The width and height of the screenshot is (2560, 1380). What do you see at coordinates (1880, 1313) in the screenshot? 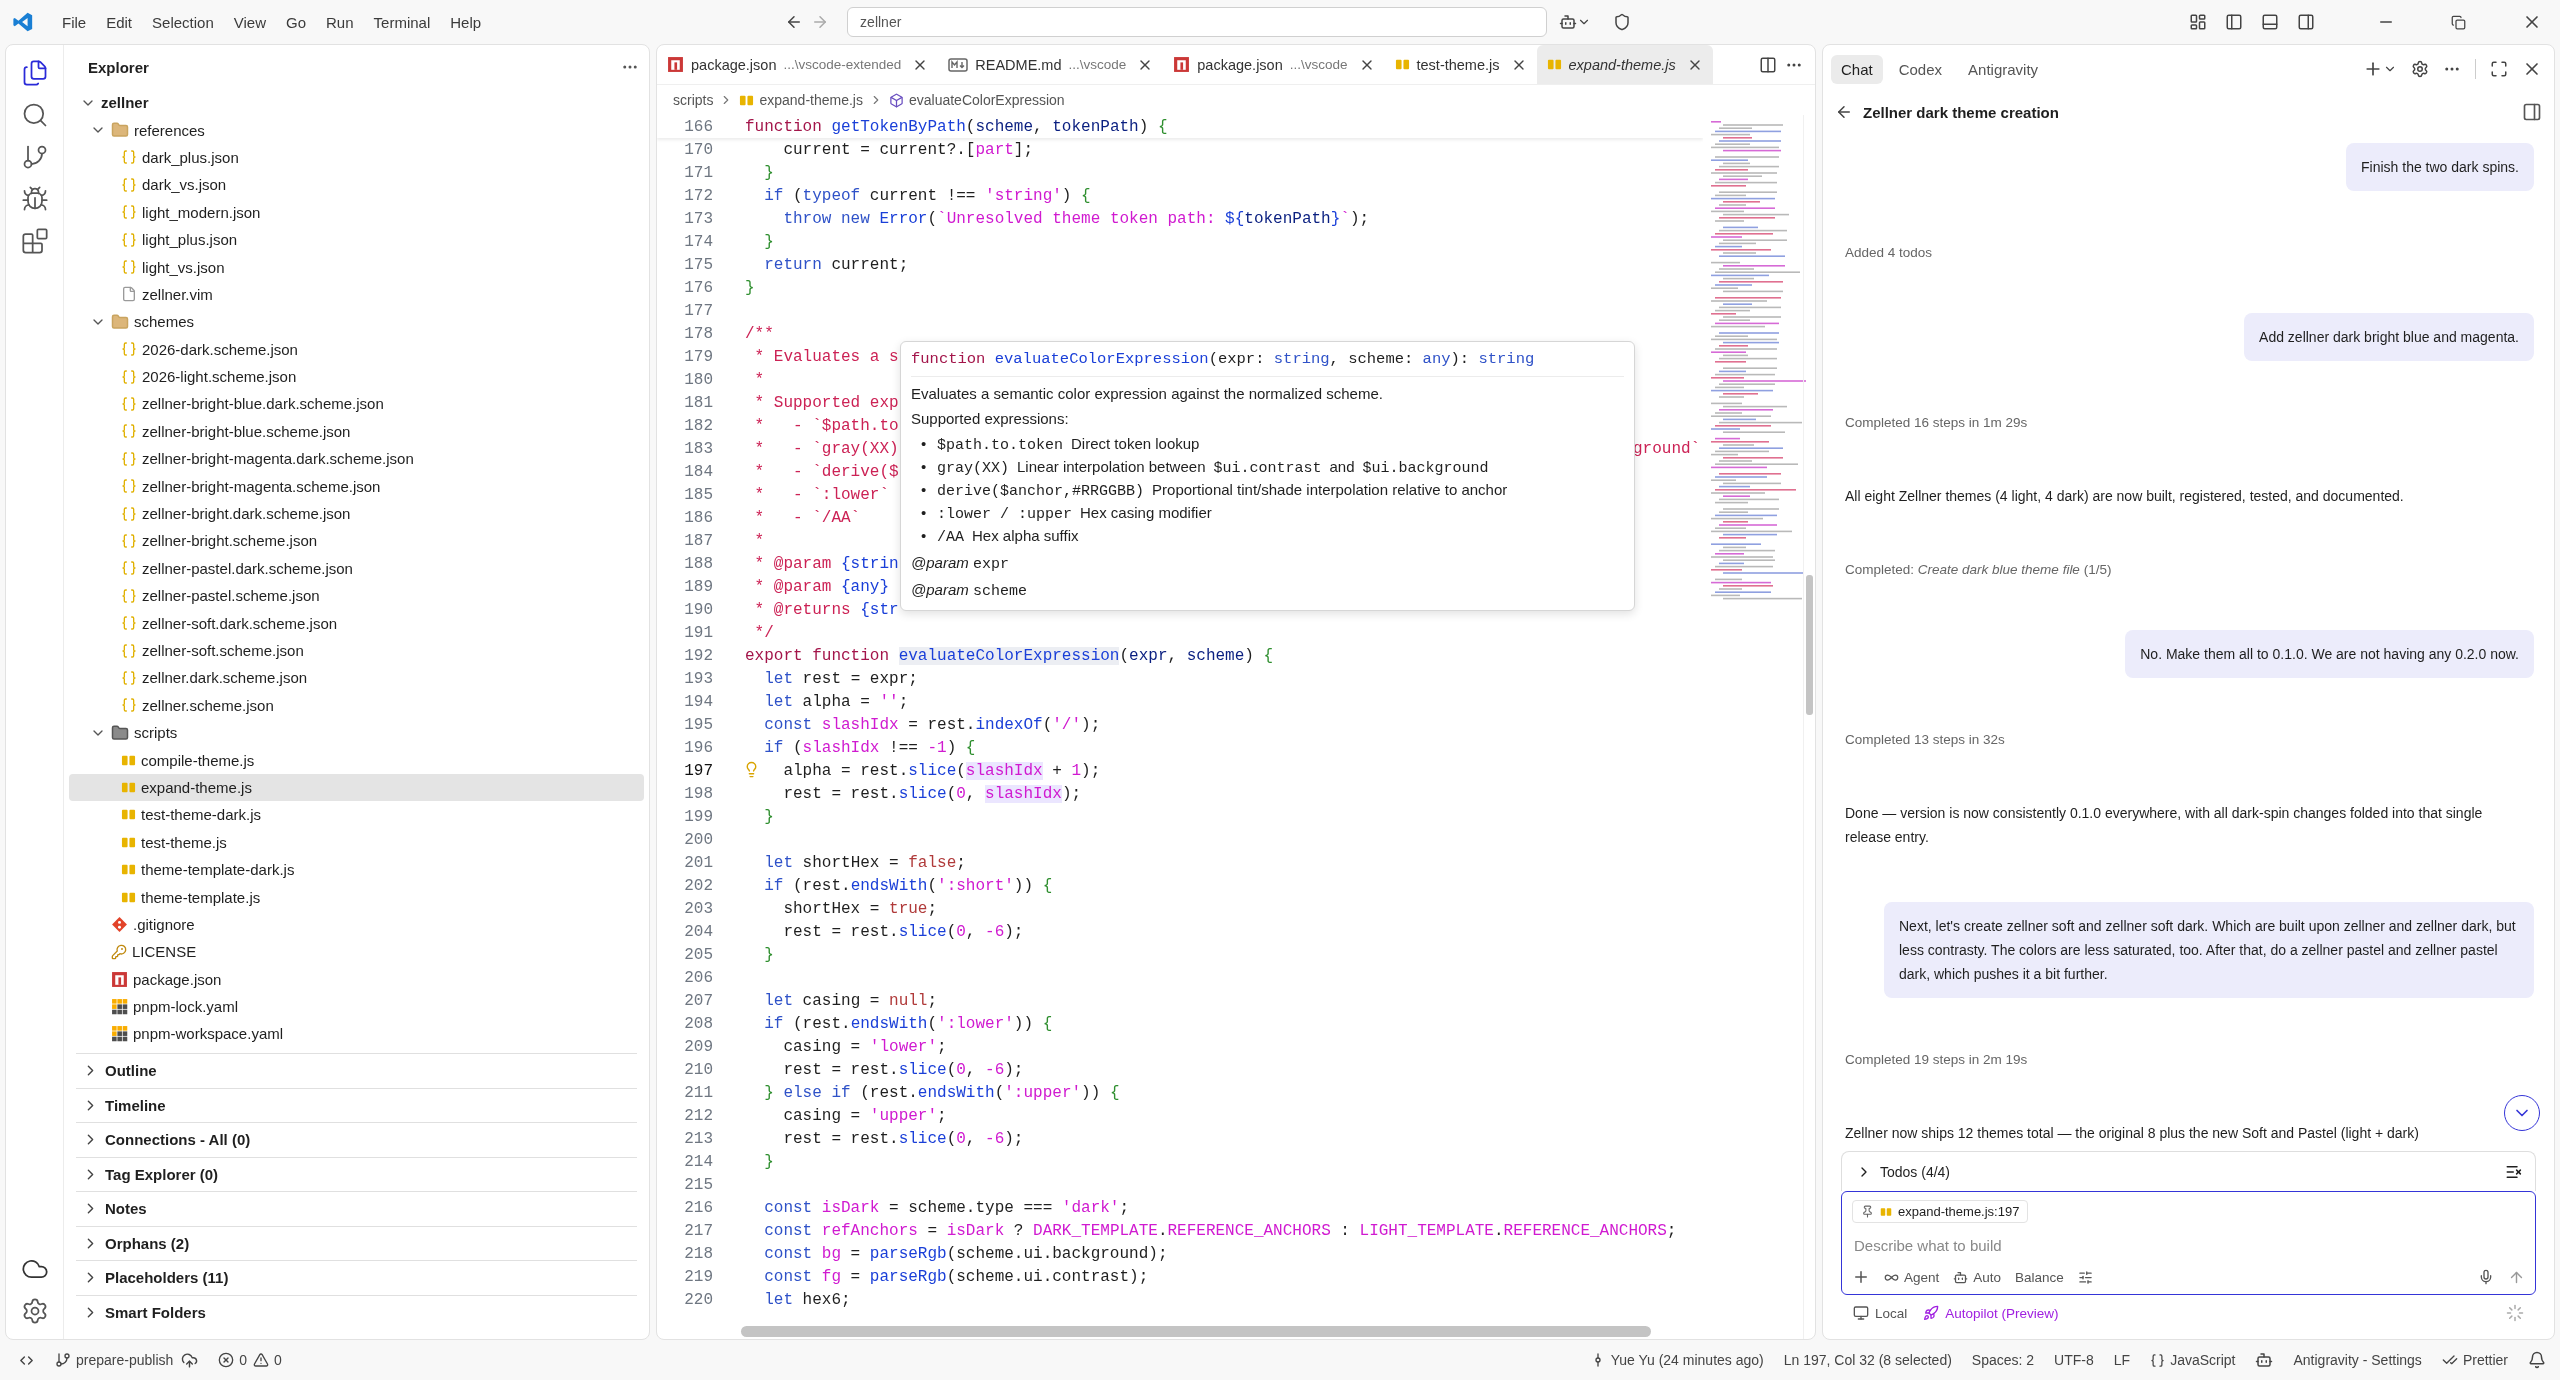
I see `location-button: Local` at bounding box center [1880, 1313].